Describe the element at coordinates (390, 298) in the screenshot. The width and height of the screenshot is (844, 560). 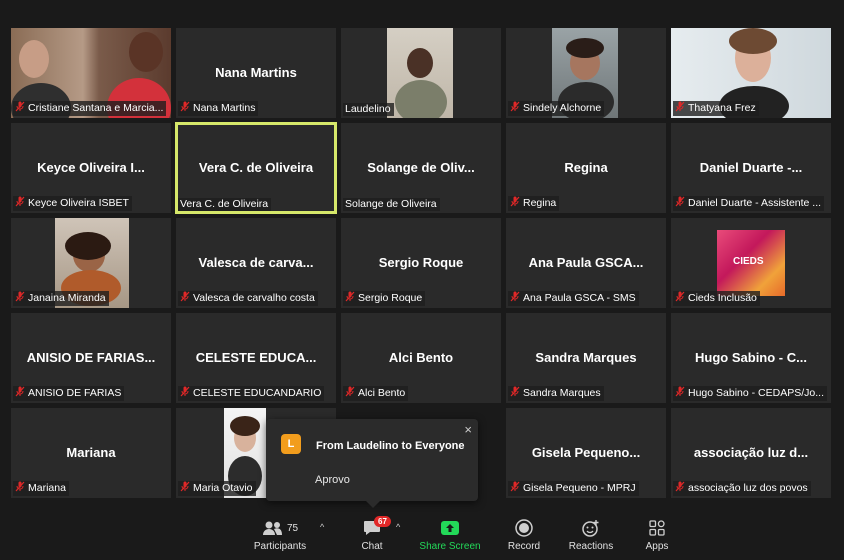
I see `participant-name-text: Sergio Roque` at that location.